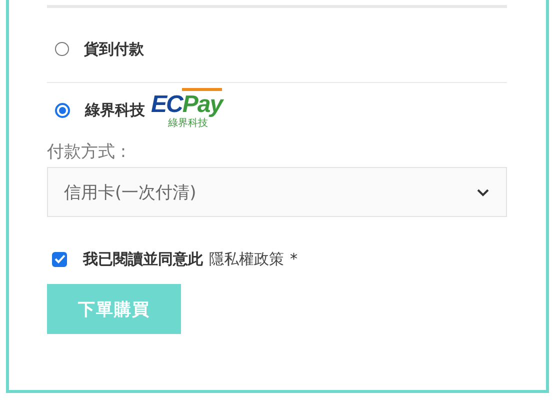 Image resolution: width=553 pixels, height=400 pixels. Describe the element at coordinates (114, 49) in the screenshot. I see `option-label: 貨到付款` at that location.